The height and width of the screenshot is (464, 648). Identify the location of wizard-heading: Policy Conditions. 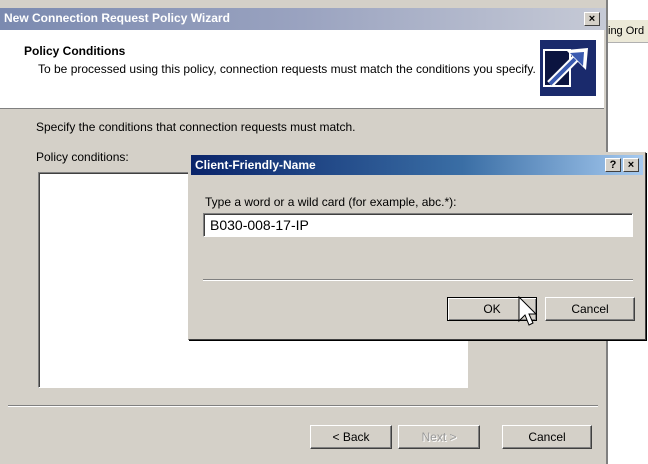
(75, 51).